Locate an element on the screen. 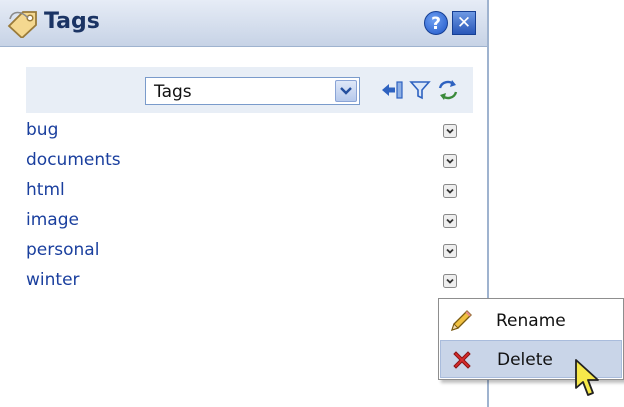 The height and width of the screenshot is (407, 624). filter-icon is located at coordinates (420, 90).